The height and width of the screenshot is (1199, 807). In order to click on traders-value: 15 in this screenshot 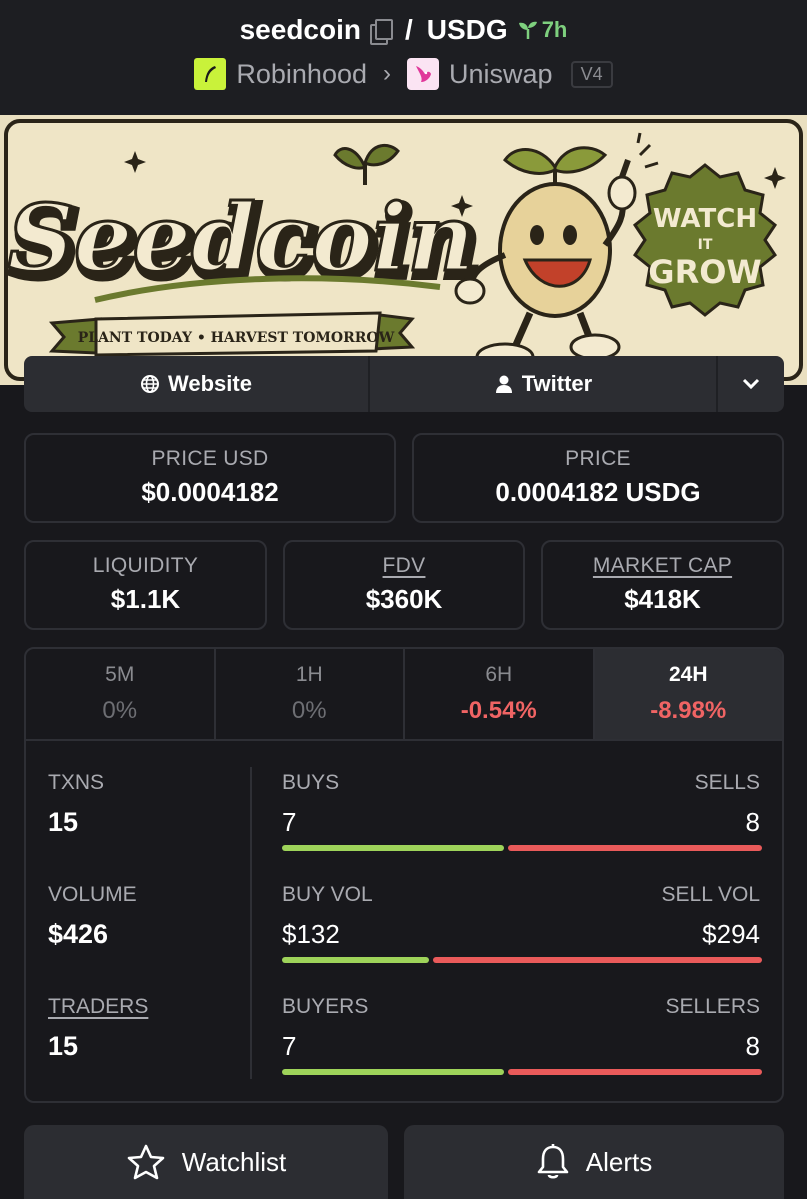, I will do `click(63, 1046)`.